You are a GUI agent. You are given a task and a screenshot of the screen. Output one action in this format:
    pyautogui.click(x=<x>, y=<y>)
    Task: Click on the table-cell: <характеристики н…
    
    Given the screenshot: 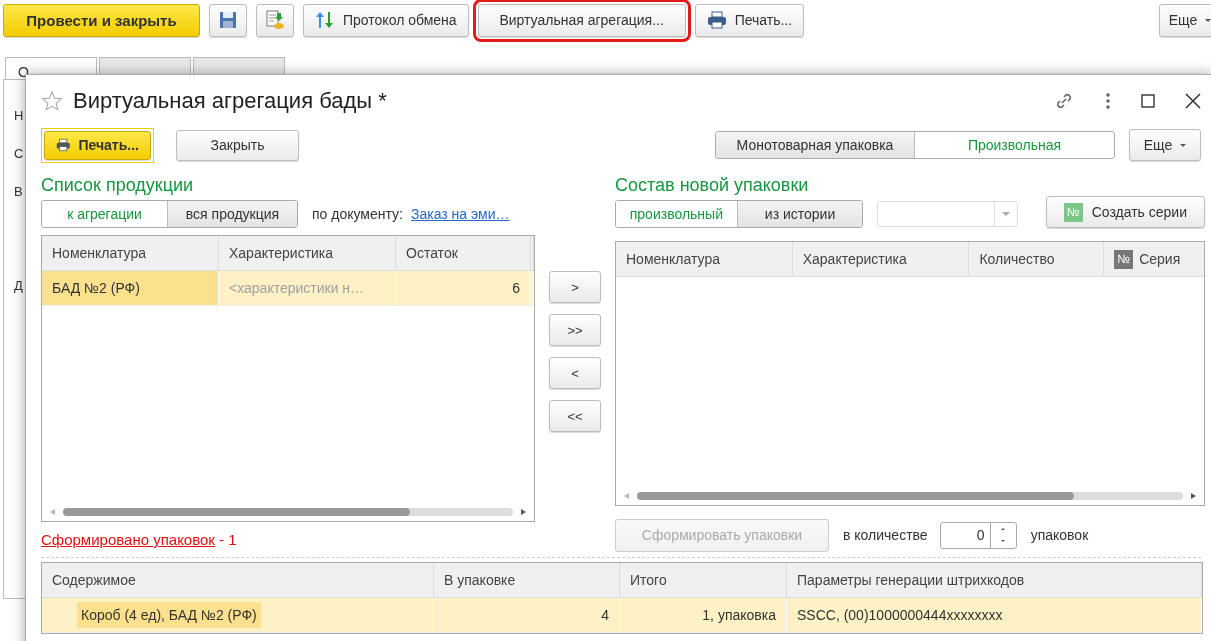 What is the action you would take?
    pyautogui.click(x=307, y=288)
    